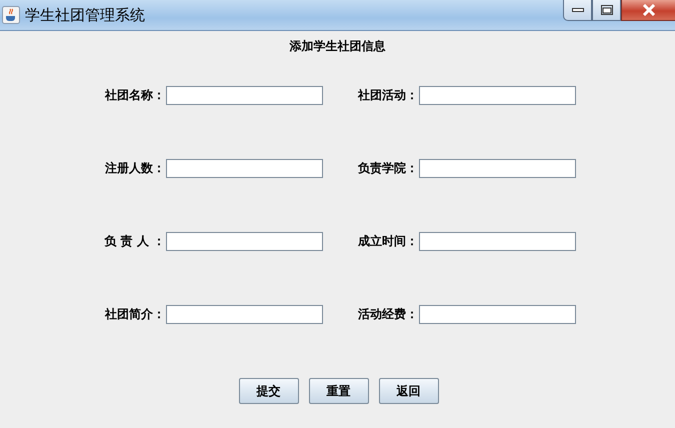  I want to click on field-label: 注册人数：, so click(135, 168).